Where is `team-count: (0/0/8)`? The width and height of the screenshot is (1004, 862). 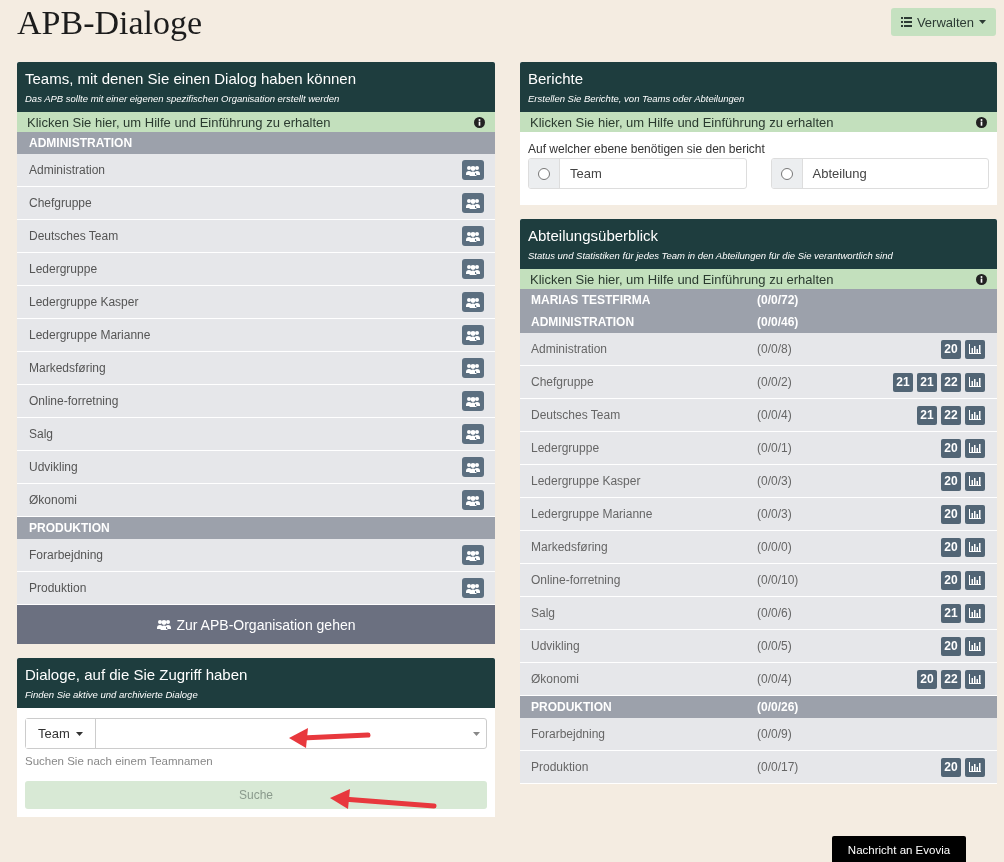
team-count: (0/0/8) is located at coordinates (775, 349).